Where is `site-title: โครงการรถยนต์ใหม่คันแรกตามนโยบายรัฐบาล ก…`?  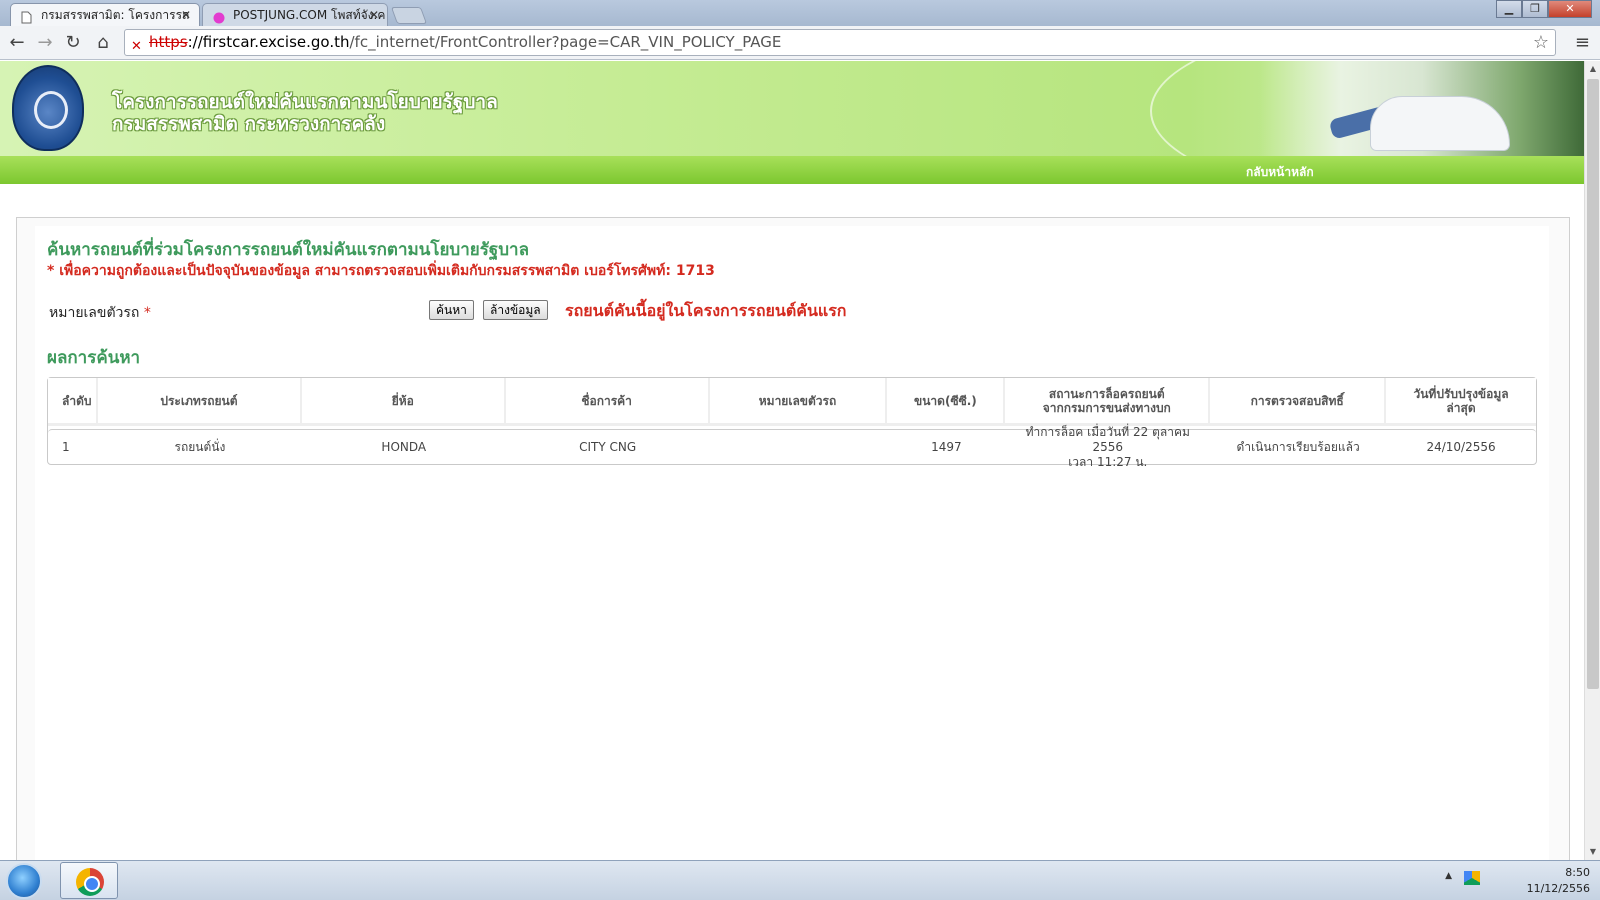
site-title: โครงการรถยนต์ใหม่คันแรกตามนโยบายรัฐบาล ก… is located at coordinates (305, 113).